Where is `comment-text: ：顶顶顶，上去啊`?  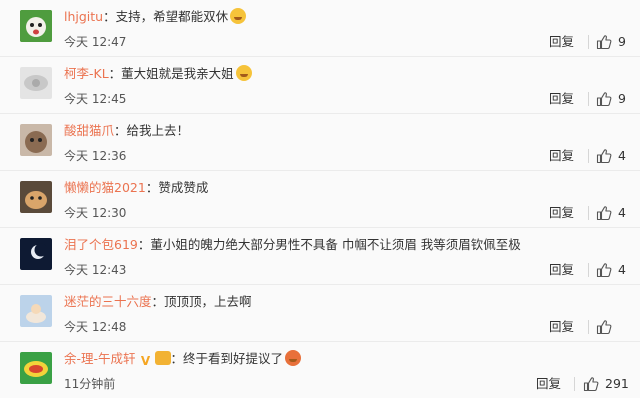 comment-text: ：顶顶顶，上去啊 is located at coordinates (201, 301).